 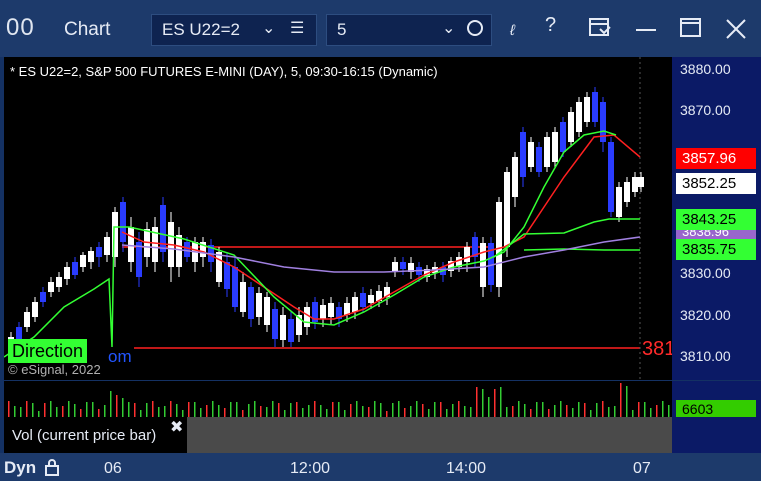 I want to click on time-axis: Dyn 06 12:00 14:00 07, so click(x=380, y=467).